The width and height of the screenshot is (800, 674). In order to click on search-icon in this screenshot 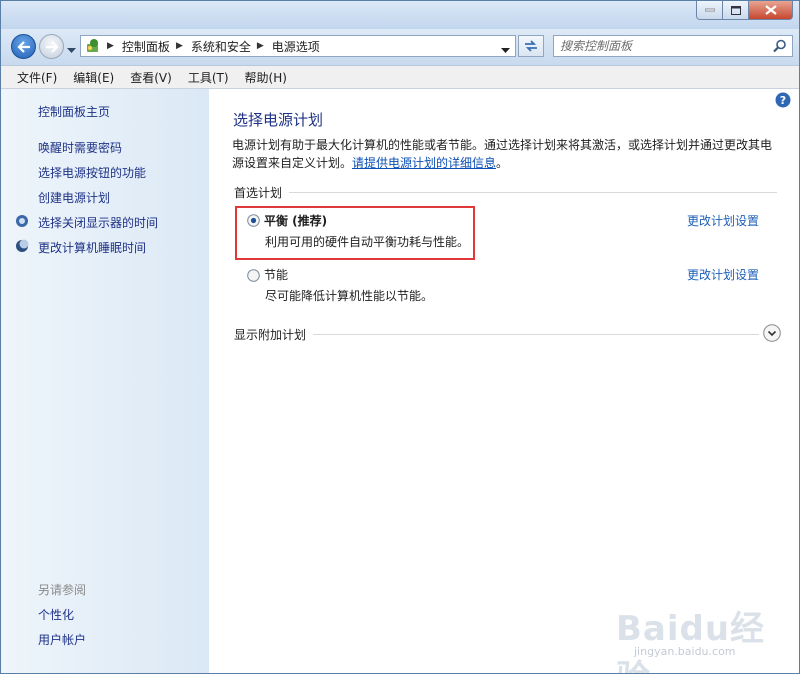, I will do `click(780, 46)`.